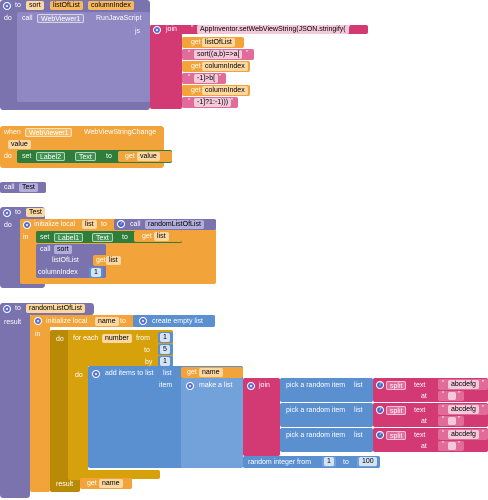  What do you see at coordinates (63, 249) in the screenshot?
I see `procedure-dropdown: sort` at bounding box center [63, 249].